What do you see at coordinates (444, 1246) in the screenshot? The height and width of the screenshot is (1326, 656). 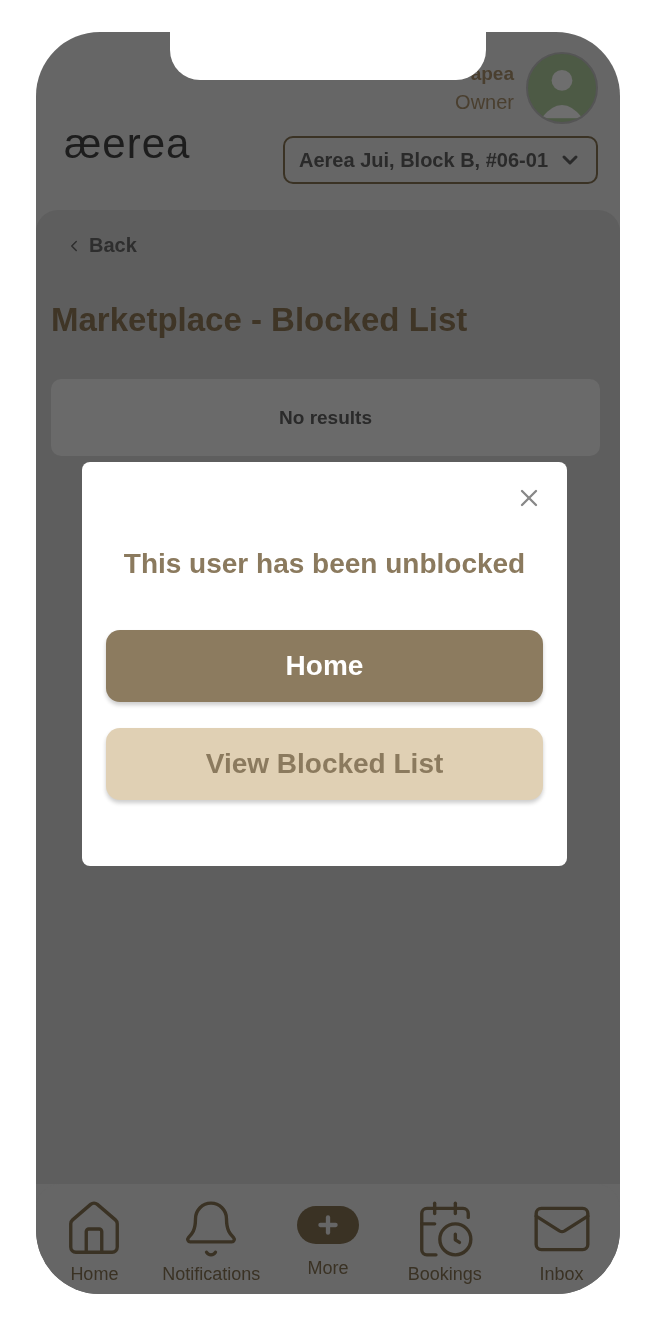 I see `nav-item: Bookings` at bounding box center [444, 1246].